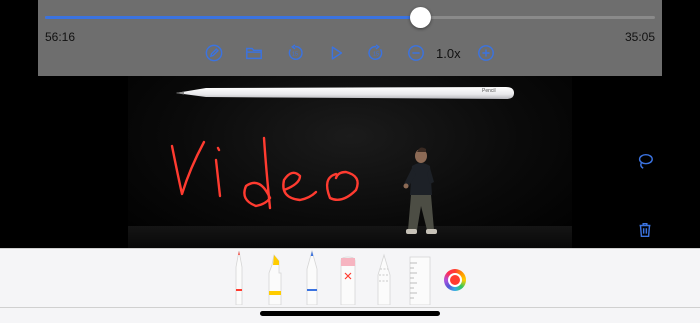  Describe the element at coordinates (448, 53) in the screenshot. I see `playback-speed: 1.0x` at that location.